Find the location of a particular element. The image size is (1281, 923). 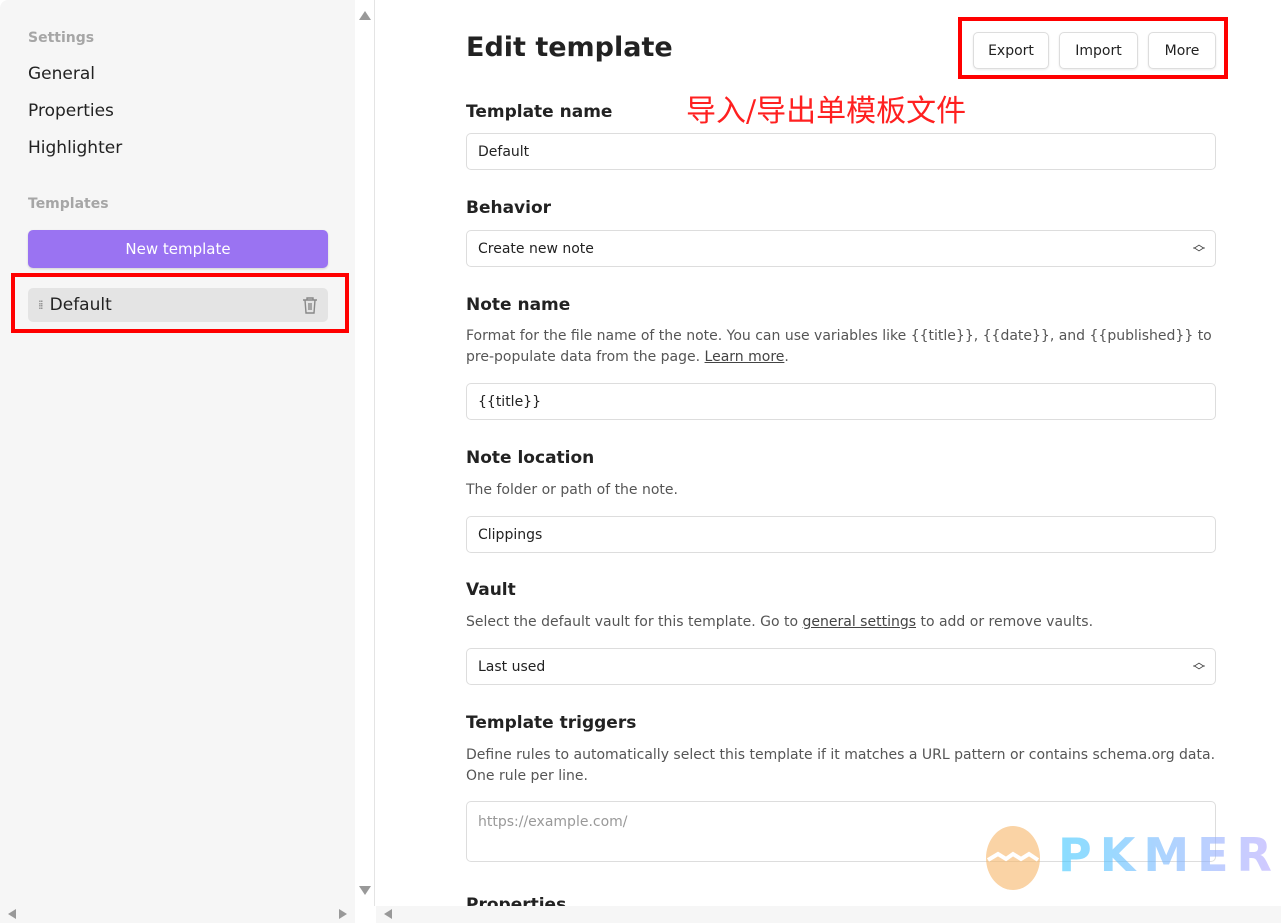

scroll-up-icon is located at coordinates (365, 15).